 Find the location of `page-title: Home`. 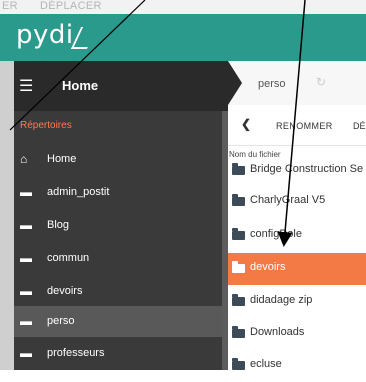

page-title: Home is located at coordinates (80, 85).